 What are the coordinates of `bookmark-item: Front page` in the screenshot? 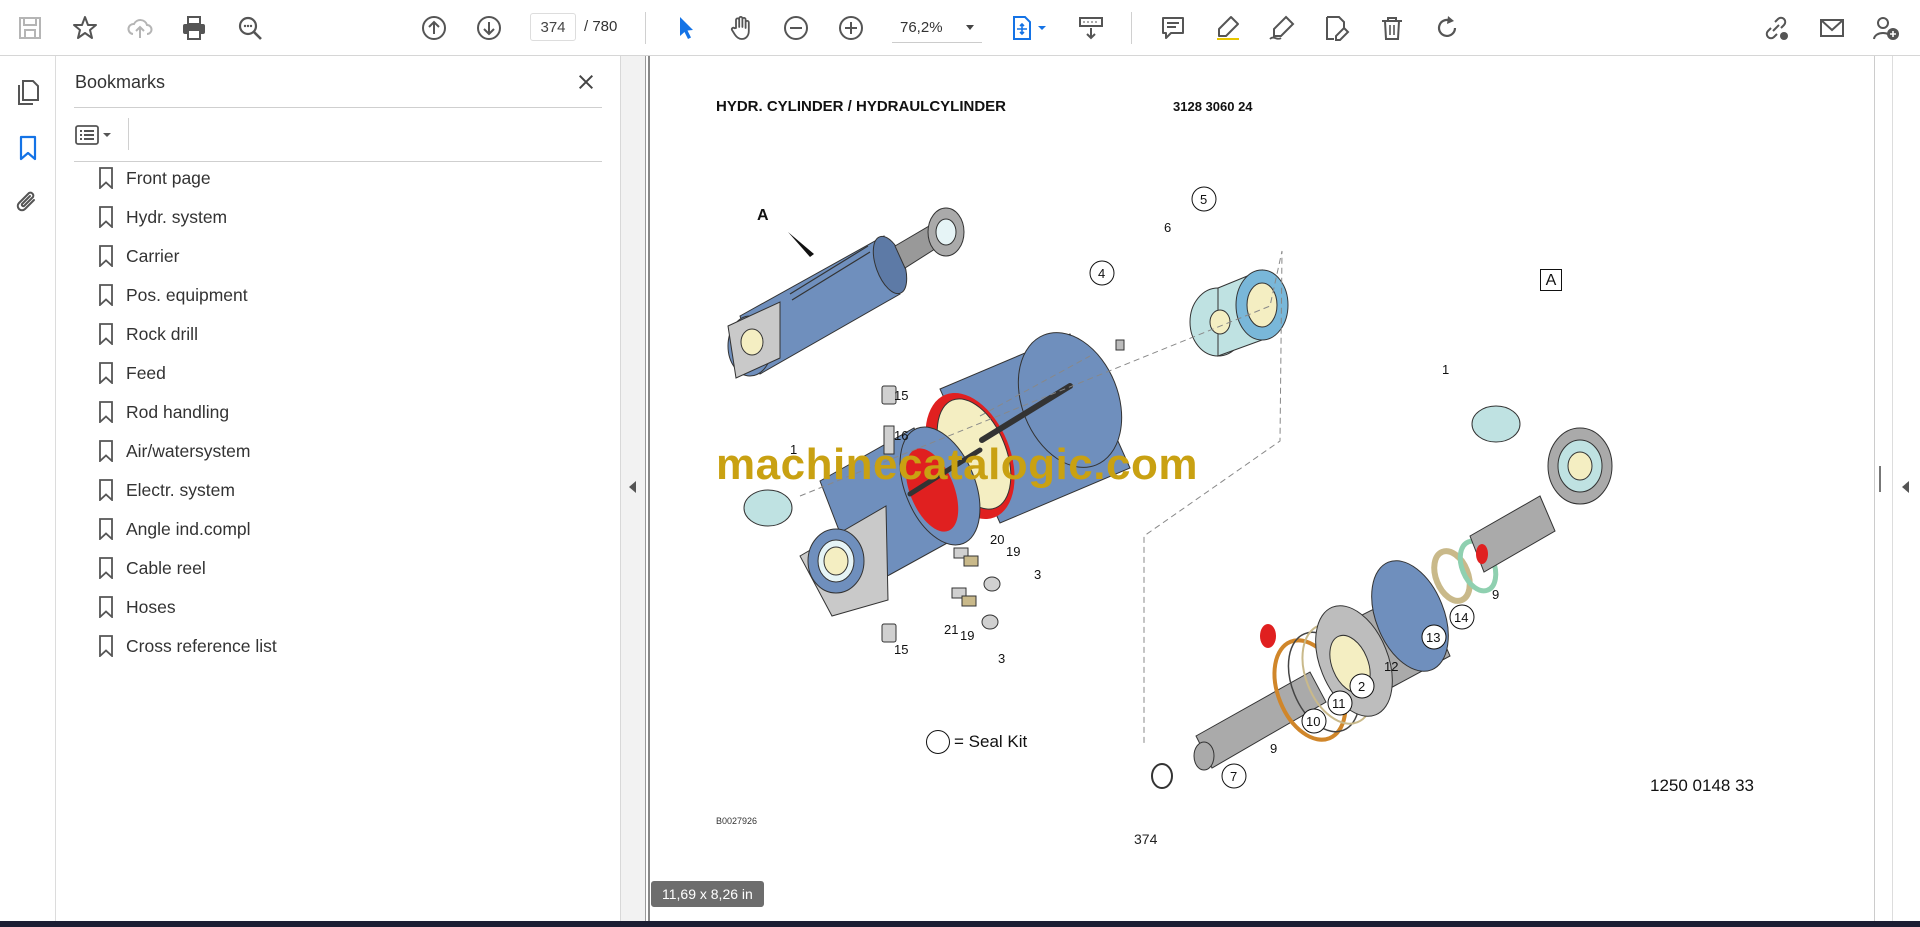 It's located at (346, 178).